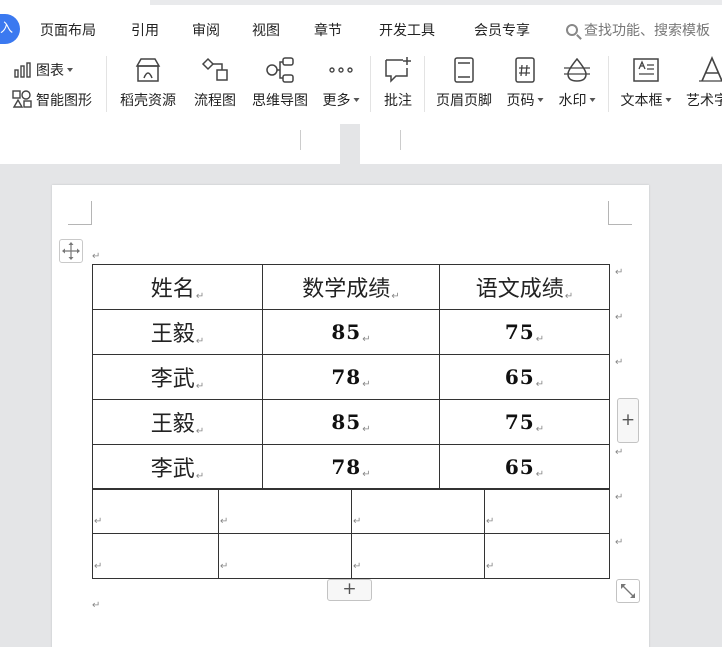 The height and width of the screenshot is (647, 722). What do you see at coordinates (592, 100) in the screenshot?
I see `watermark-caret-icon` at bounding box center [592, 100].